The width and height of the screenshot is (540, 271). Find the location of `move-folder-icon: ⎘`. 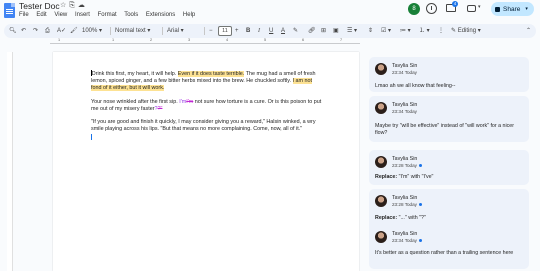

move-folder-icon: ⎘ is located at coordinates (73, 5).